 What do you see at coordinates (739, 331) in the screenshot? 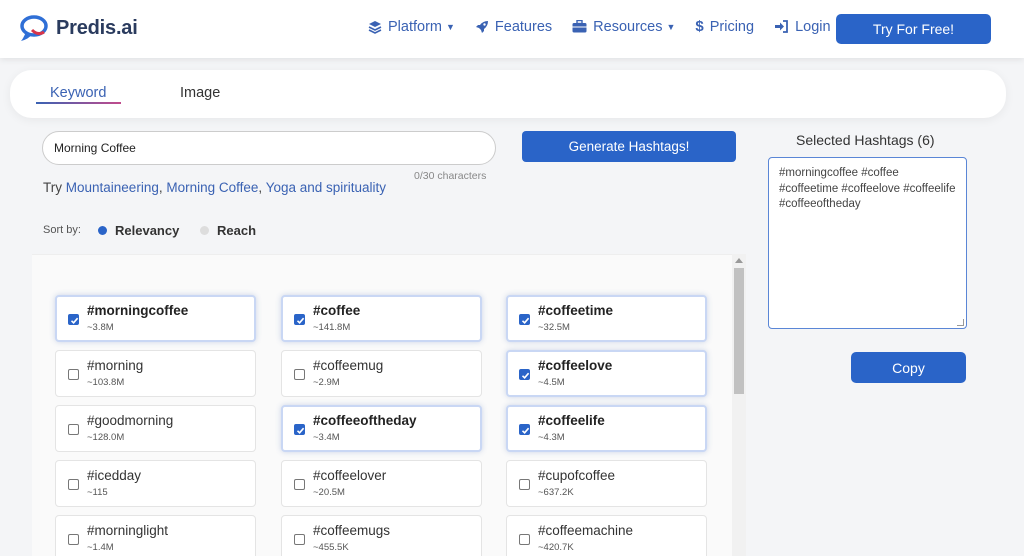
I see `scrollbar-thumb` at bounding box center [739, 331].